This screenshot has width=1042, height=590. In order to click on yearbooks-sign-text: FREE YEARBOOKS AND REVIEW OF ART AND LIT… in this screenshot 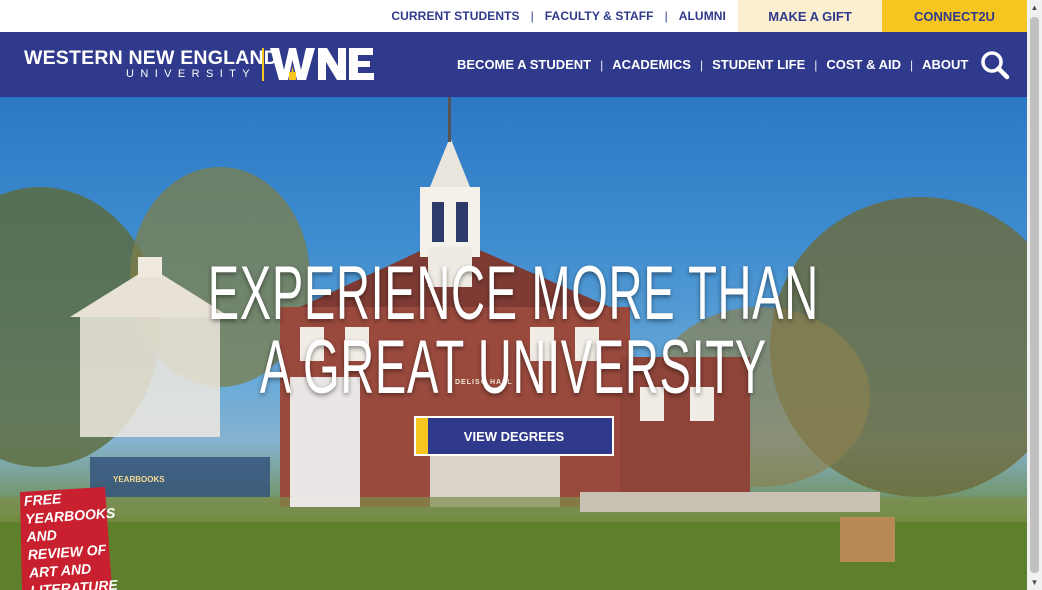, I will do `click(71, 540)`.